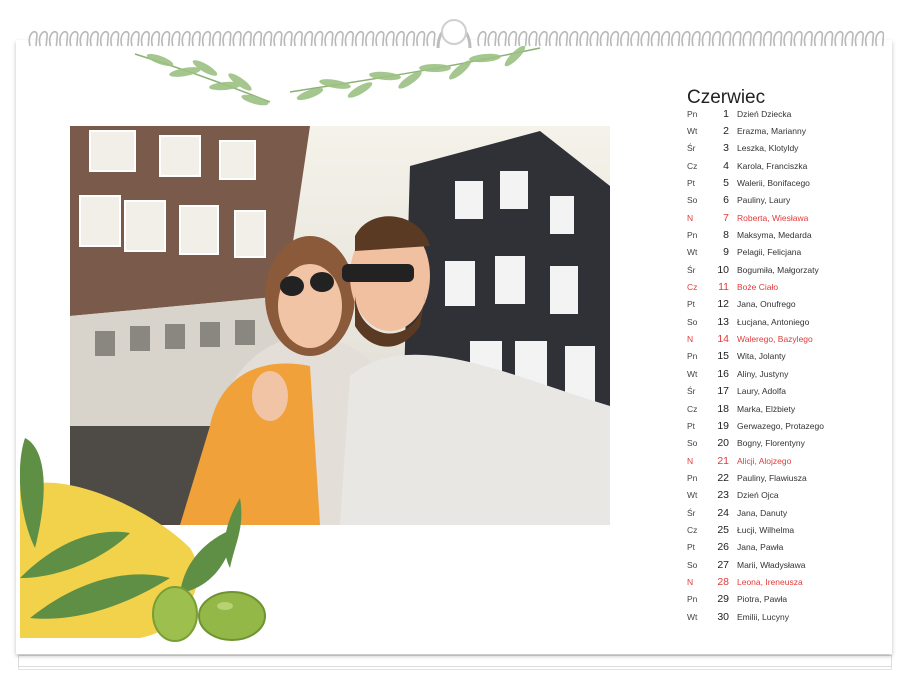  I want to click on calendar-day-row: So 20 Bogny, Florentyny, so click(777, 443).